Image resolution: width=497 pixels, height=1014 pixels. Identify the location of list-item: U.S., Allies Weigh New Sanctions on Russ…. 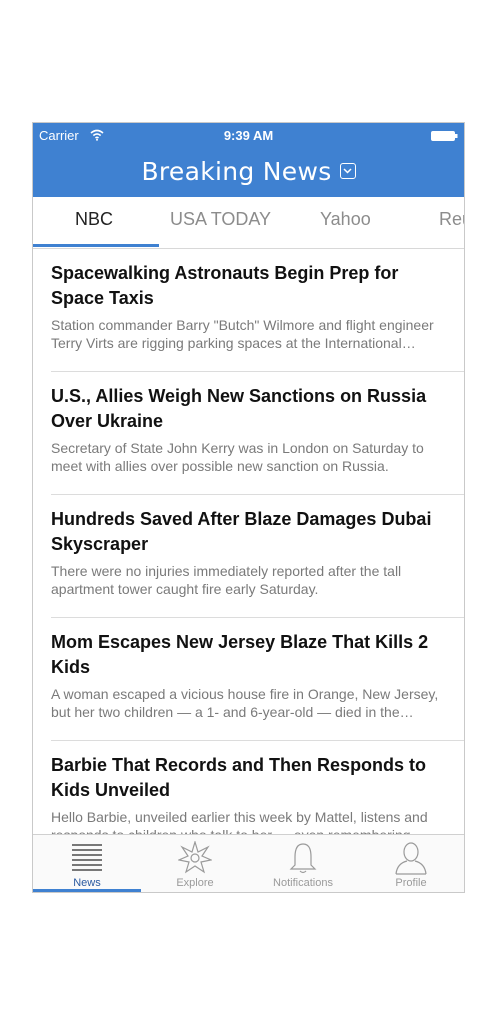
(257, 433).